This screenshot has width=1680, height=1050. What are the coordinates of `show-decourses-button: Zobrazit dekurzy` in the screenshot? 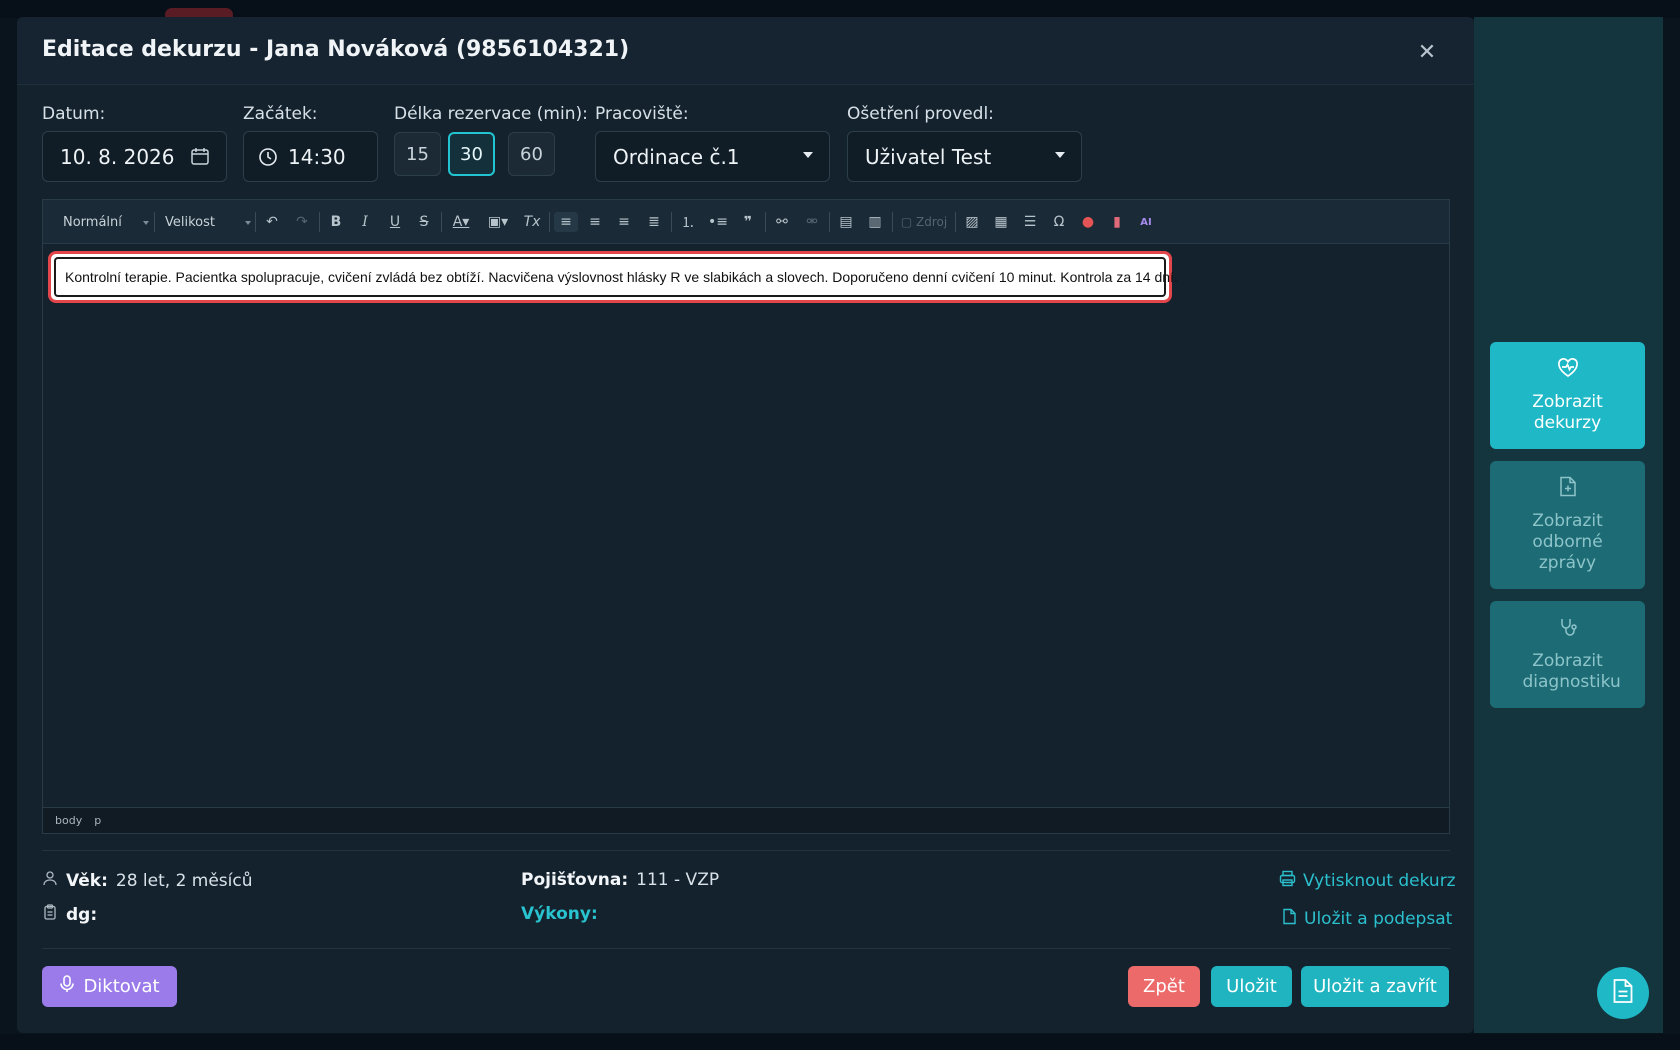 It's located at (1567, 395).